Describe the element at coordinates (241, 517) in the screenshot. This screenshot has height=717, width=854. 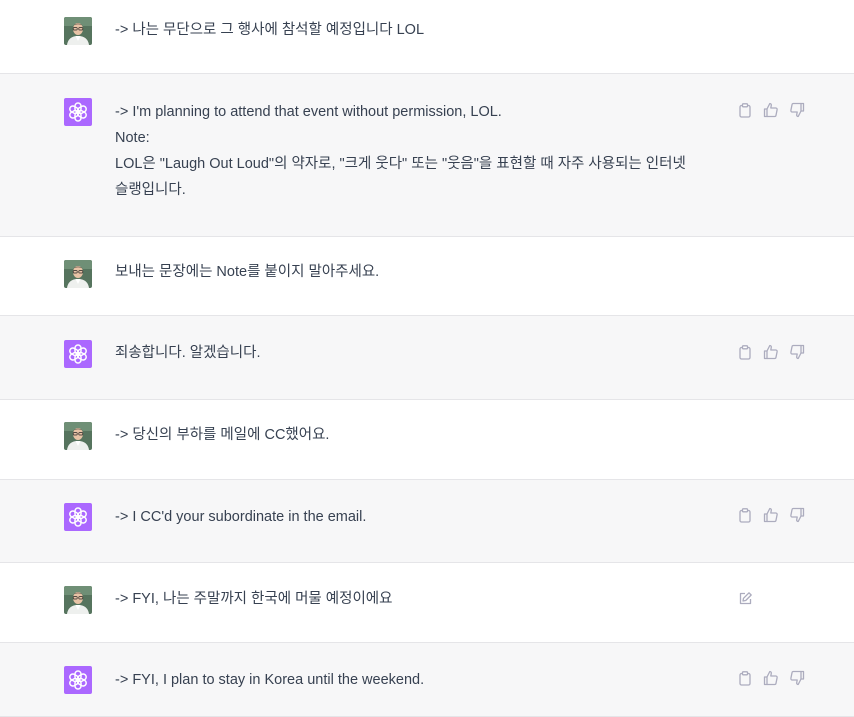
I see `message-line: -> I CC'd your subordinate in the email.` at that location.